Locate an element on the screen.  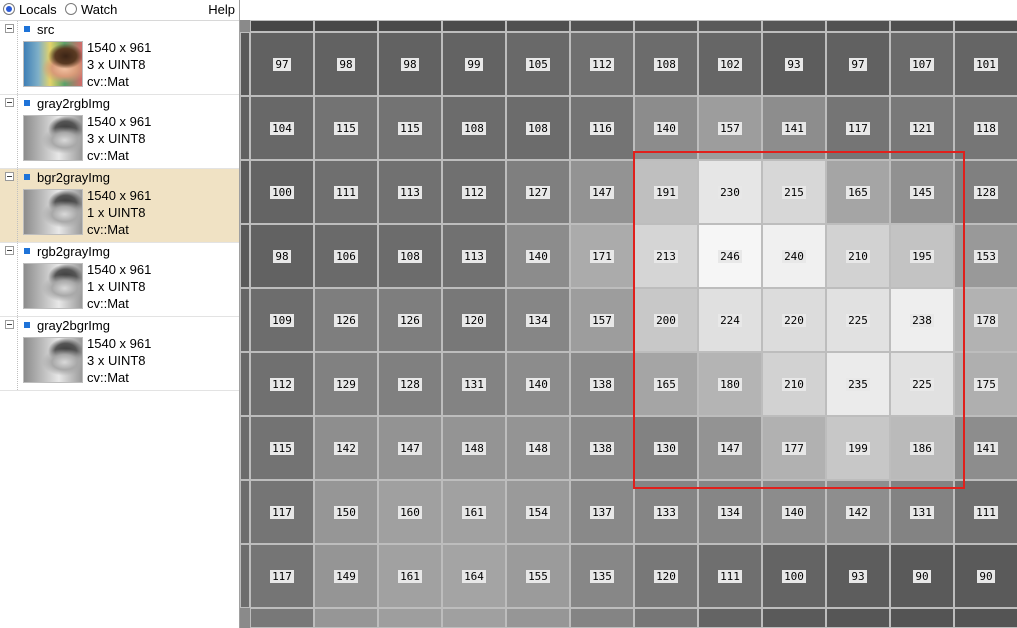
pixel-cell: 100 is located at coordinates (794, 576).